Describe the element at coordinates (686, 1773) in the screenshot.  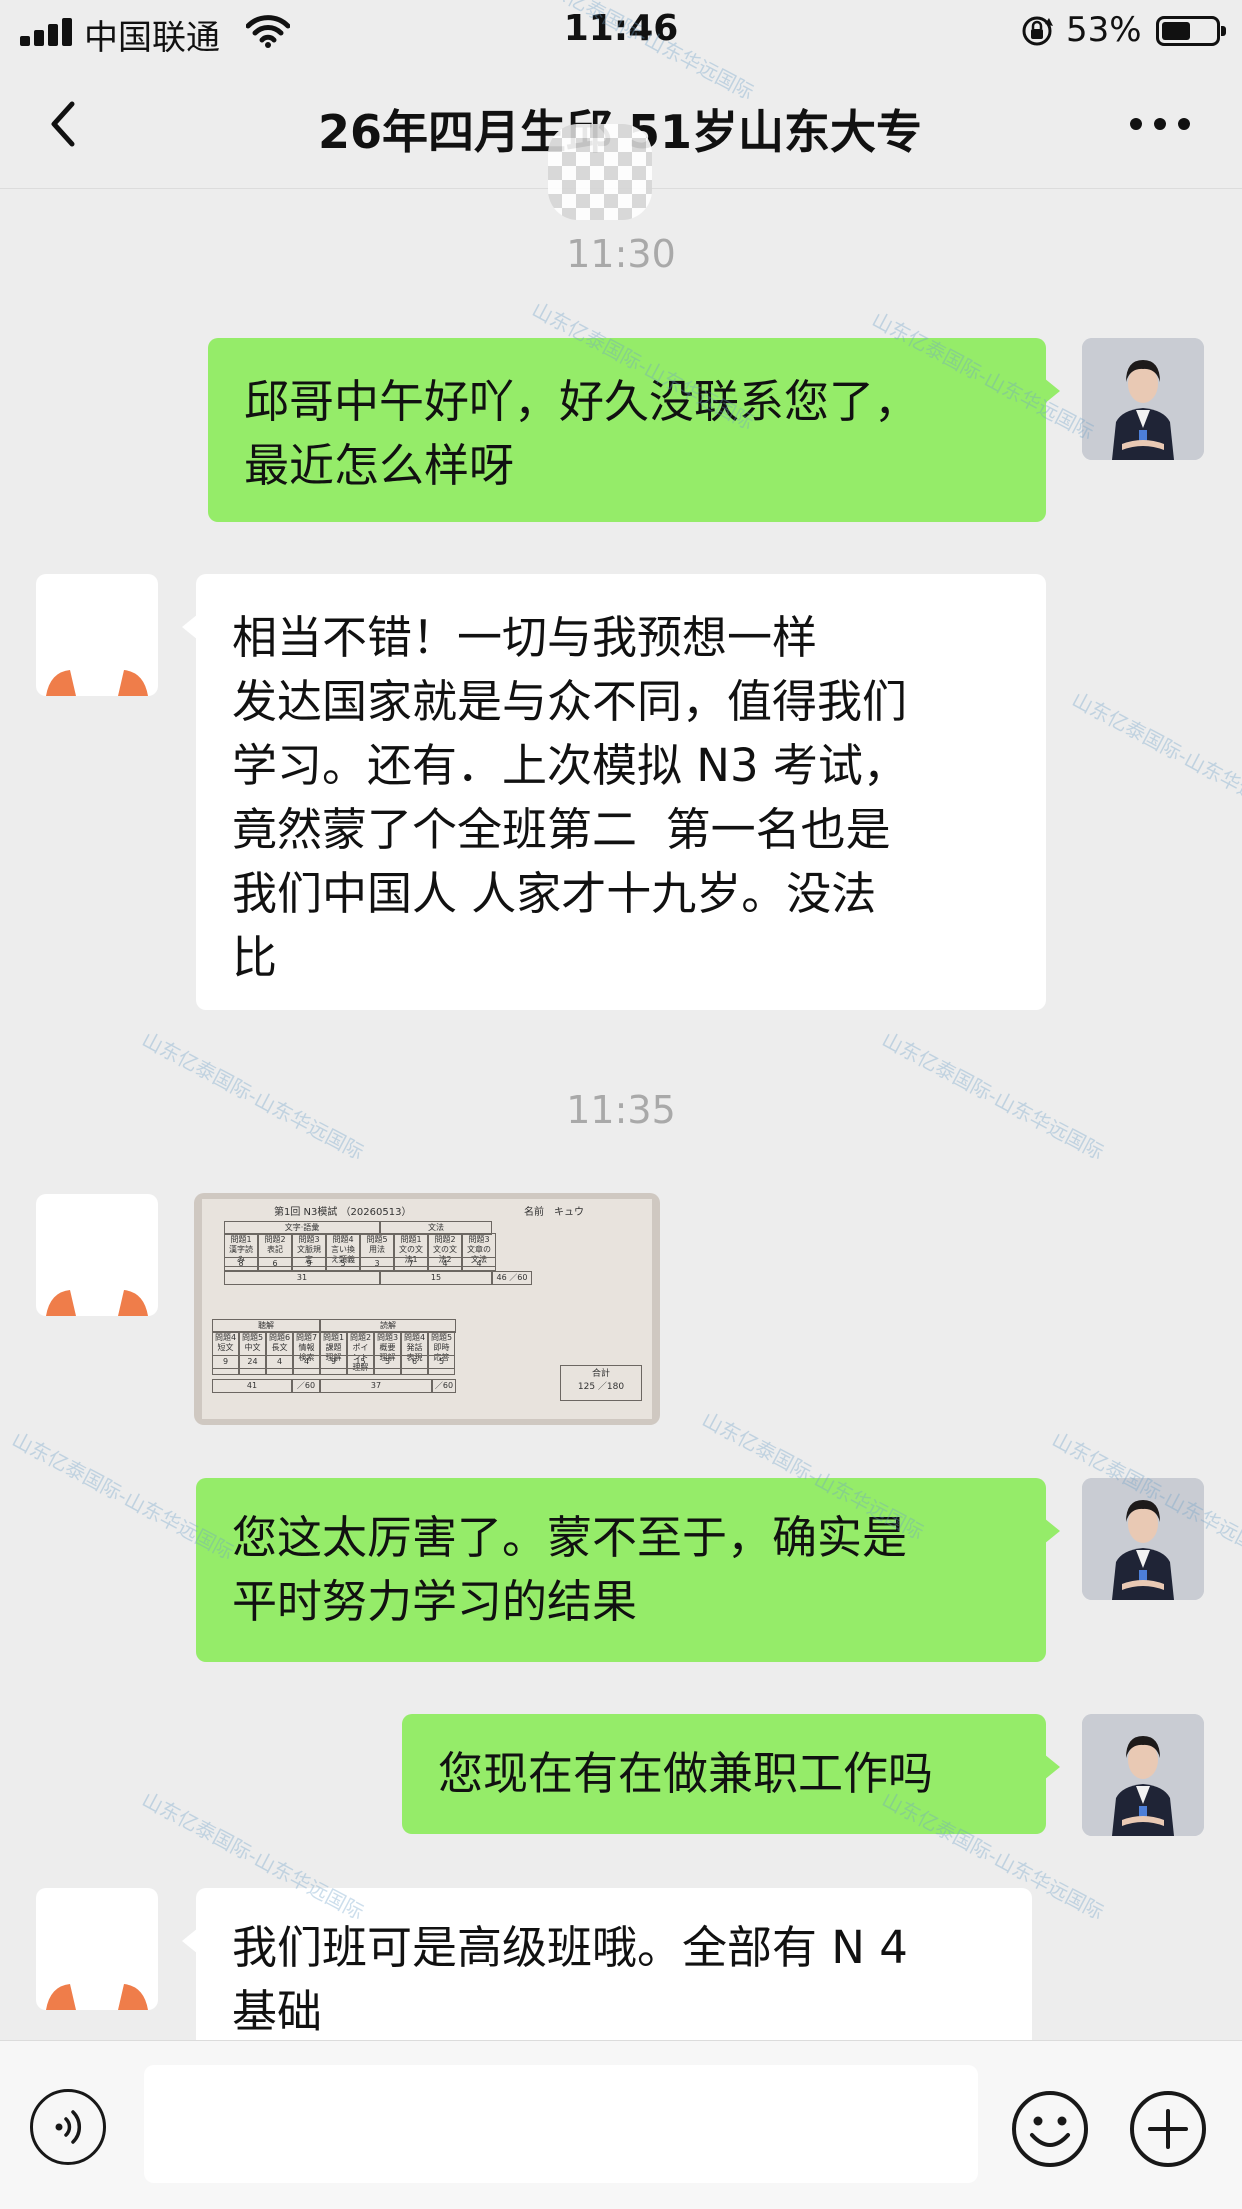
I see `message-text: 您现在有在做兼职工作吗` at that location.